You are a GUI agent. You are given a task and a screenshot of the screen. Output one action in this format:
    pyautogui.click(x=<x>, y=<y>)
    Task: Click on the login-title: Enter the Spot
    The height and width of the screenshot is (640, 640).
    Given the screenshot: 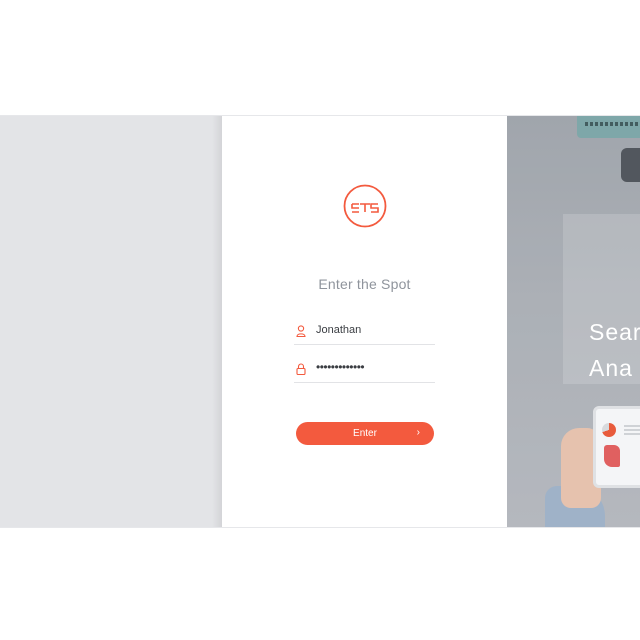 What is the action you would take?
    pyautogui.click(x=364, y=284)
    